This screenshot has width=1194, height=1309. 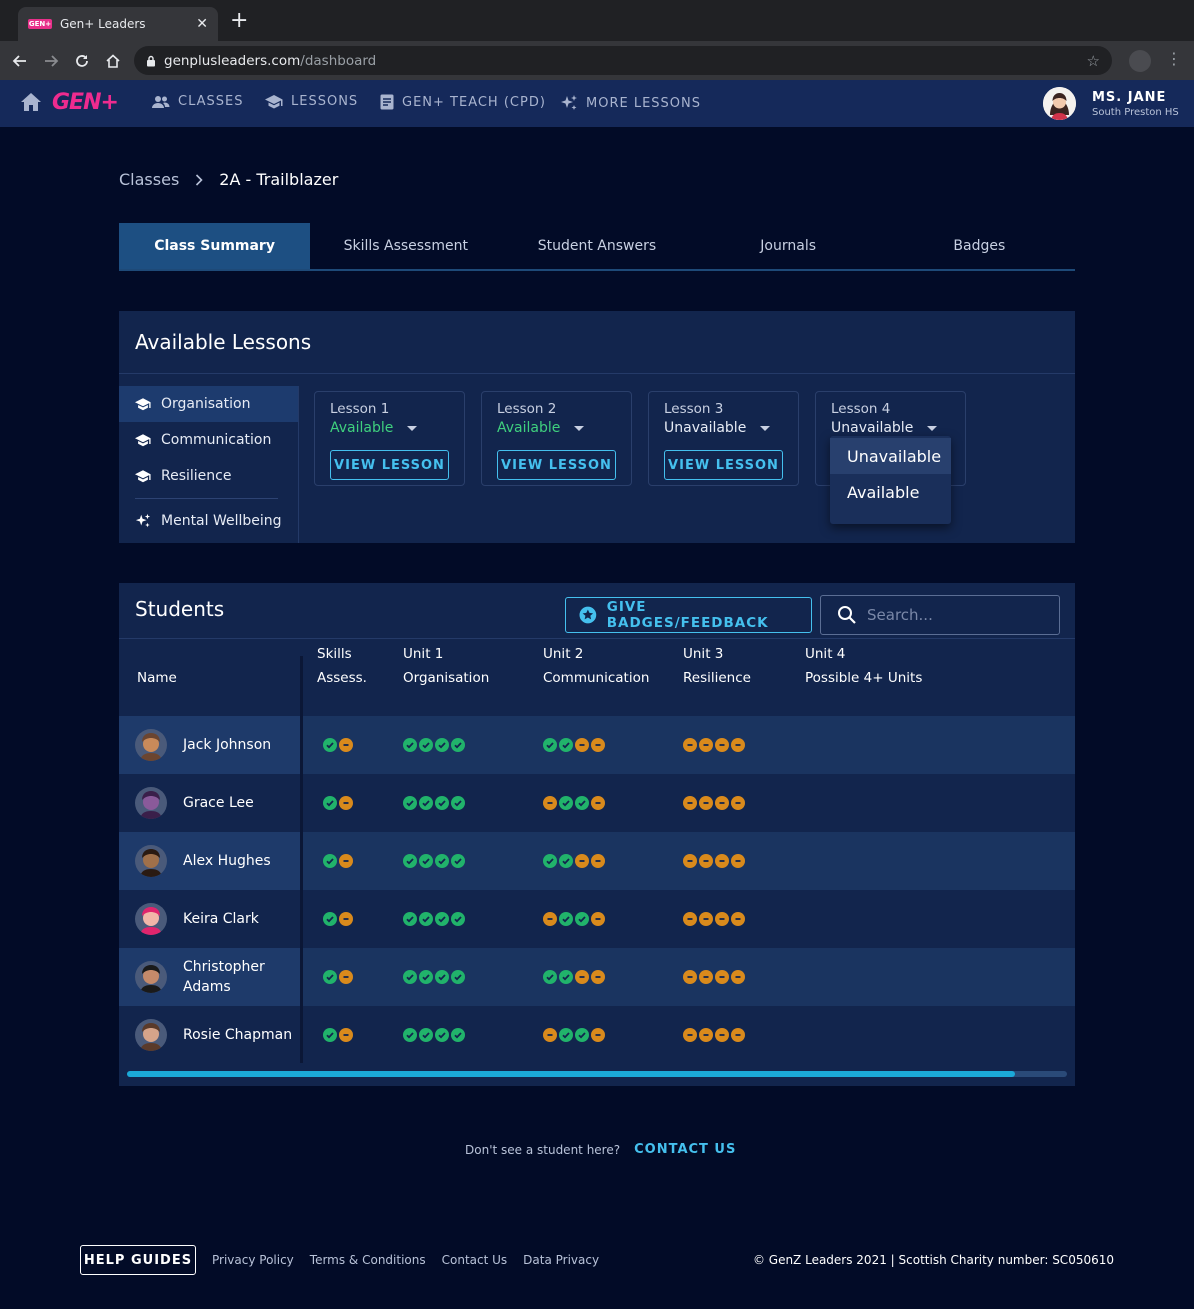 I want to click on nav-more-lessons: MORE LESSONS, so click(x=630, y=103).